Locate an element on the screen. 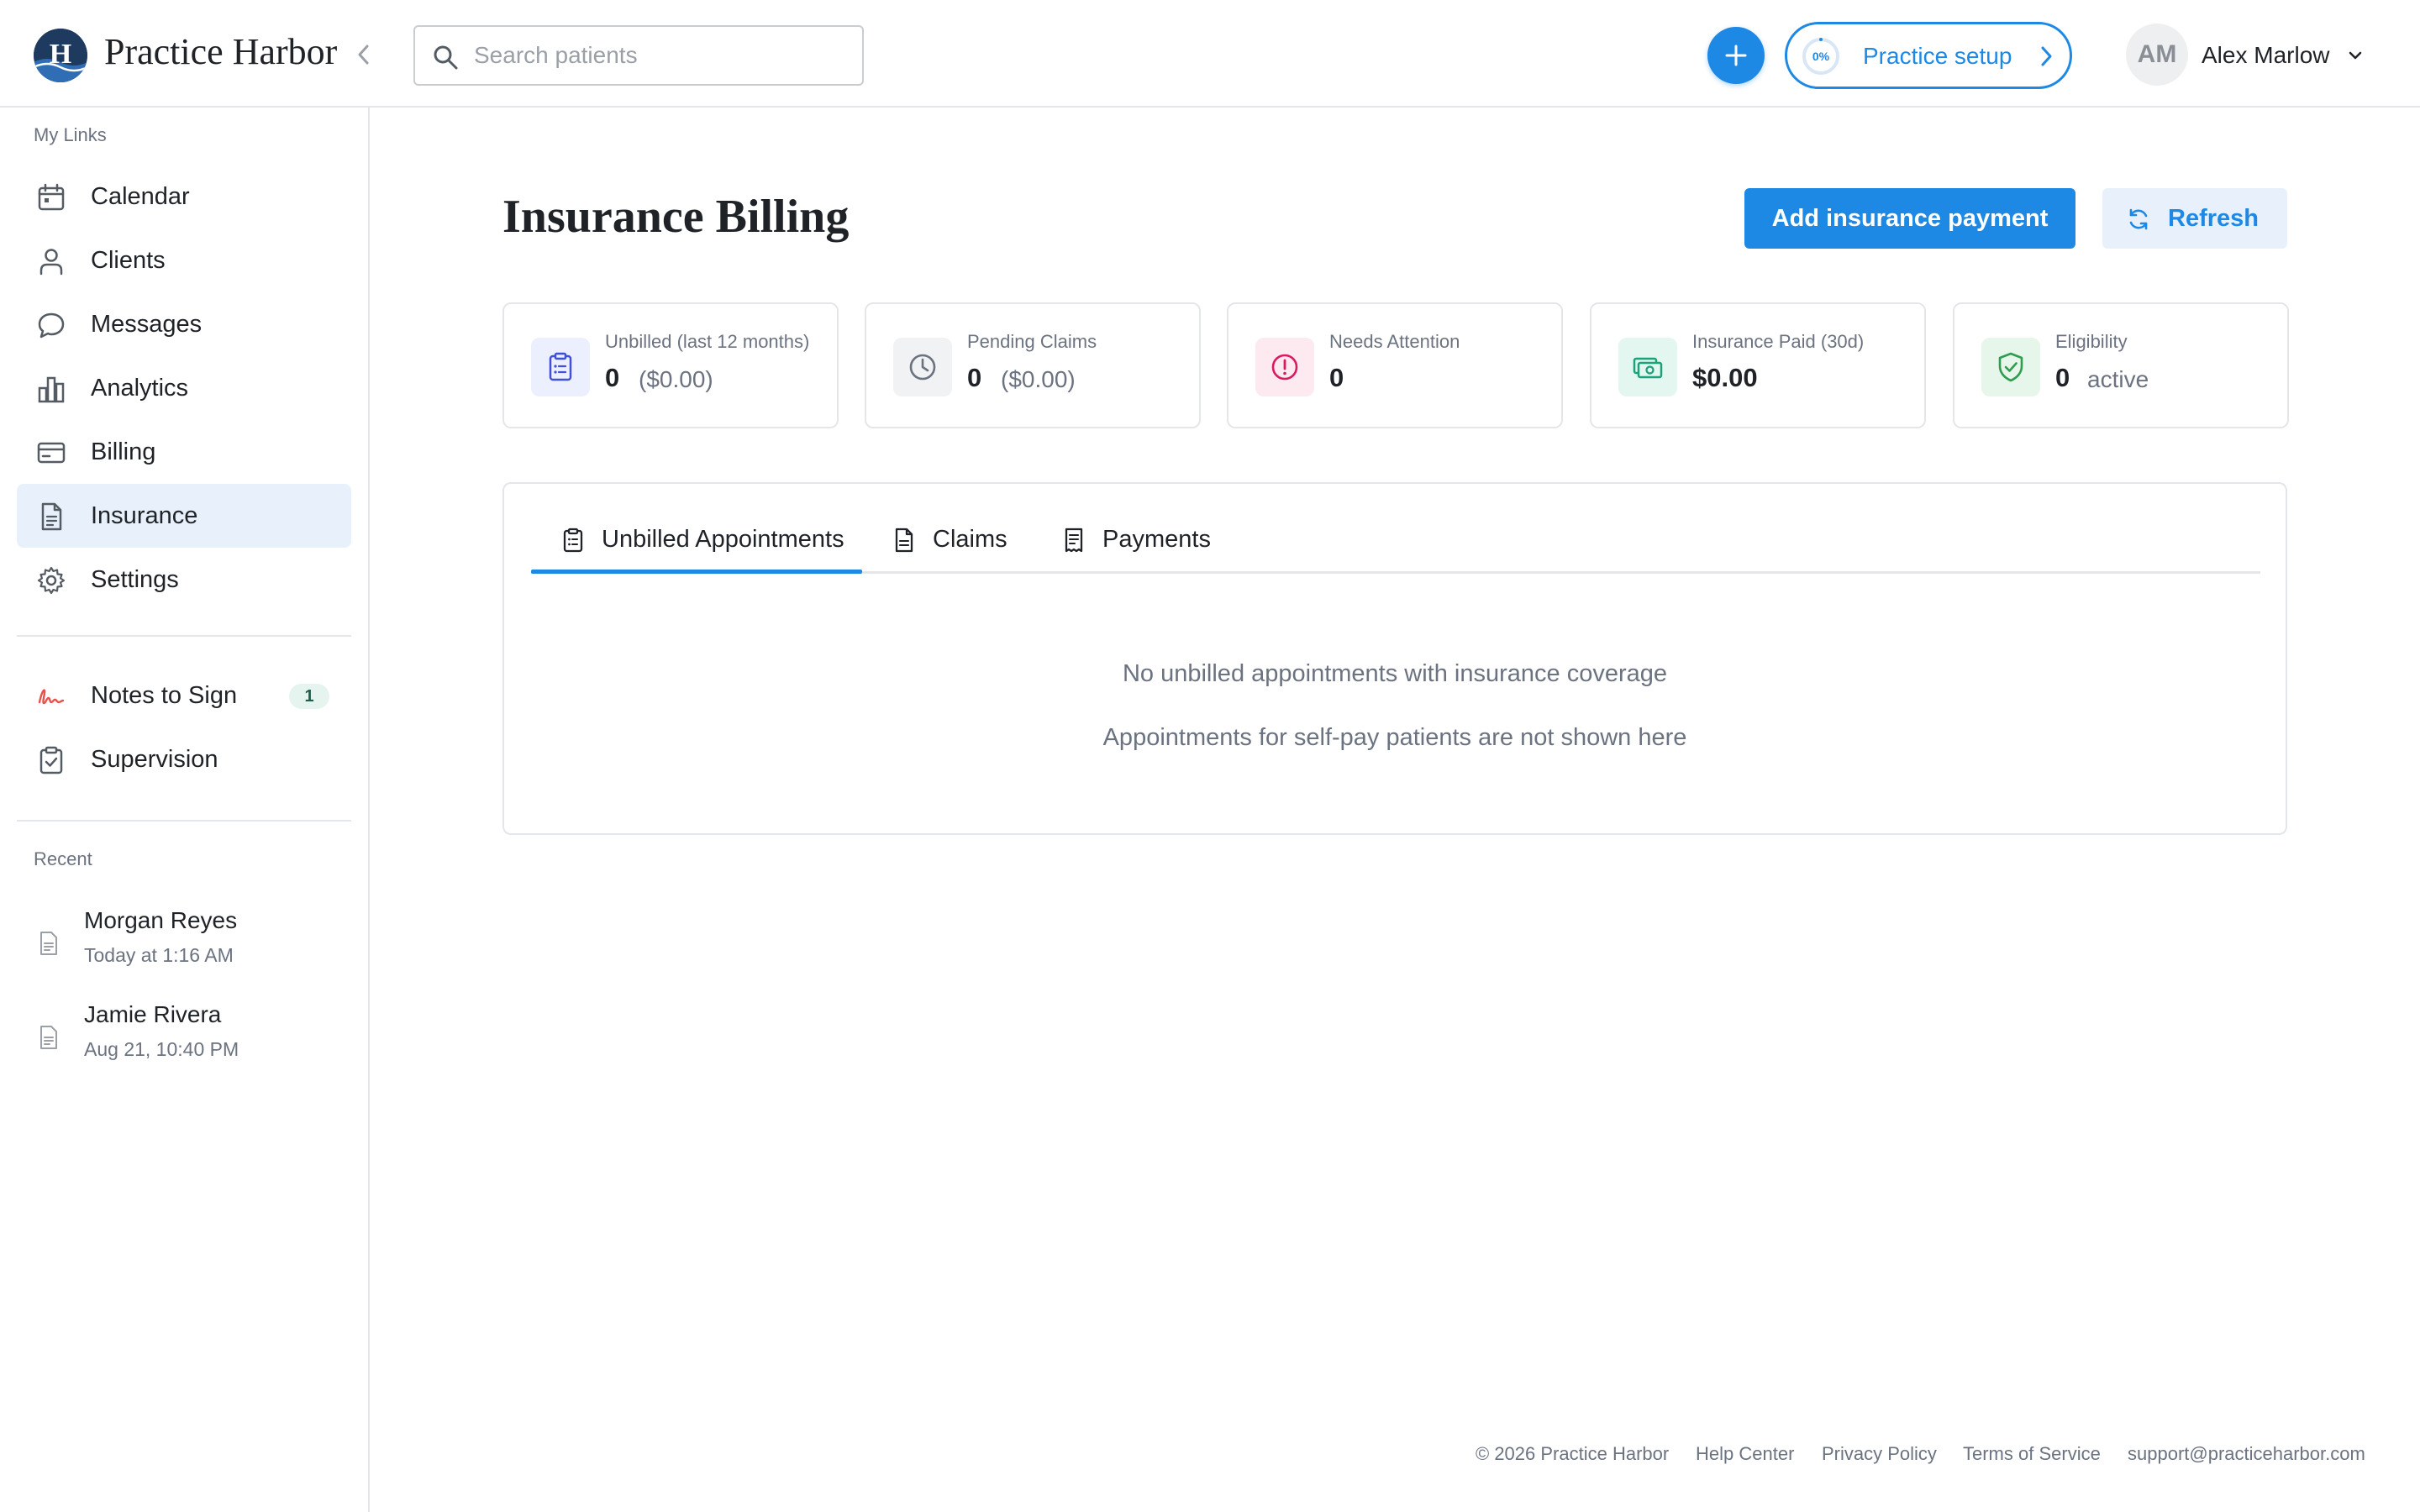  cash-icon is located at coordinates (1648, 367).